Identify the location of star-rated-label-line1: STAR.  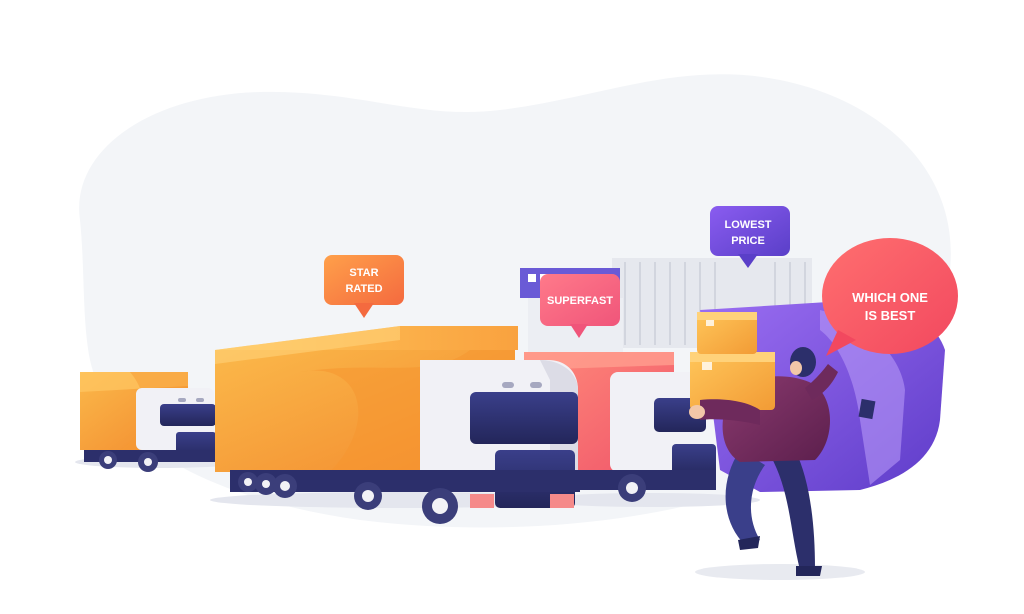
(363, 273).